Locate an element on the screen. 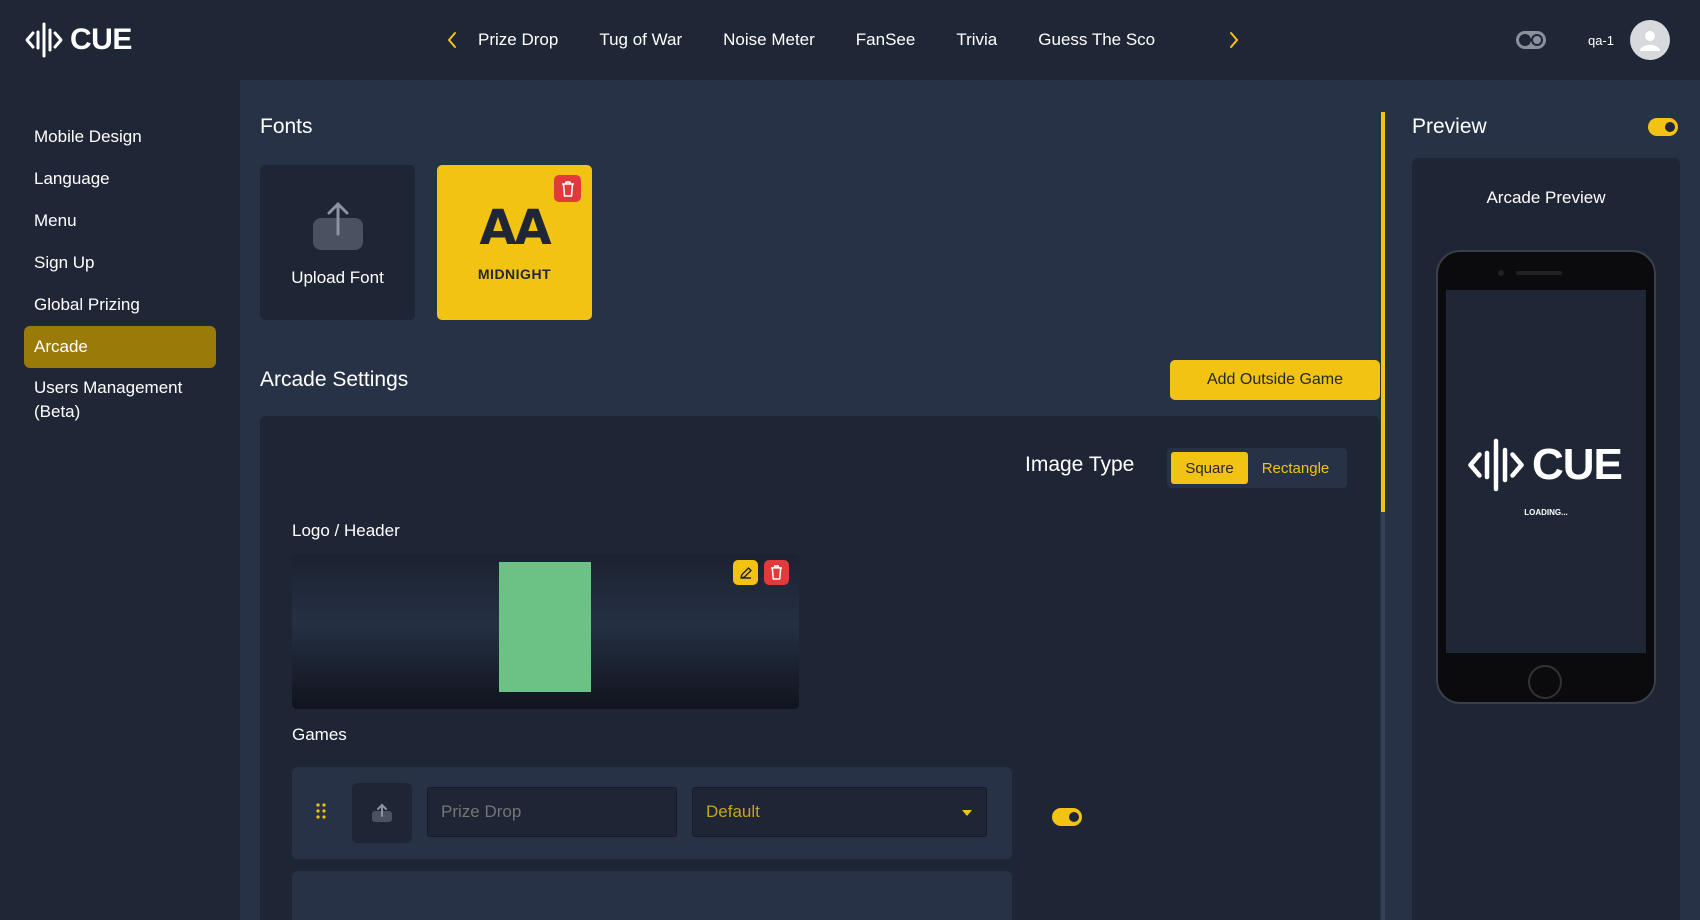  user-avatar-icon is located at coordinates (1650, 40).